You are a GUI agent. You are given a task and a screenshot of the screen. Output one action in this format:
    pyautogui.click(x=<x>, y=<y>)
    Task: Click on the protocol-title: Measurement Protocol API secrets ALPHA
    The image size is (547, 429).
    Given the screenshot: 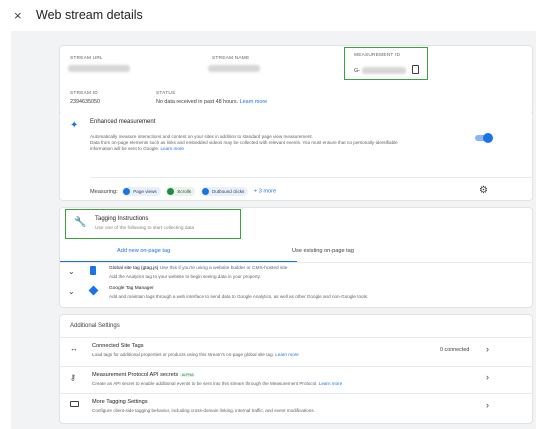 What is the action you would take?
    pyautogui.click(x=144, y=375)
    